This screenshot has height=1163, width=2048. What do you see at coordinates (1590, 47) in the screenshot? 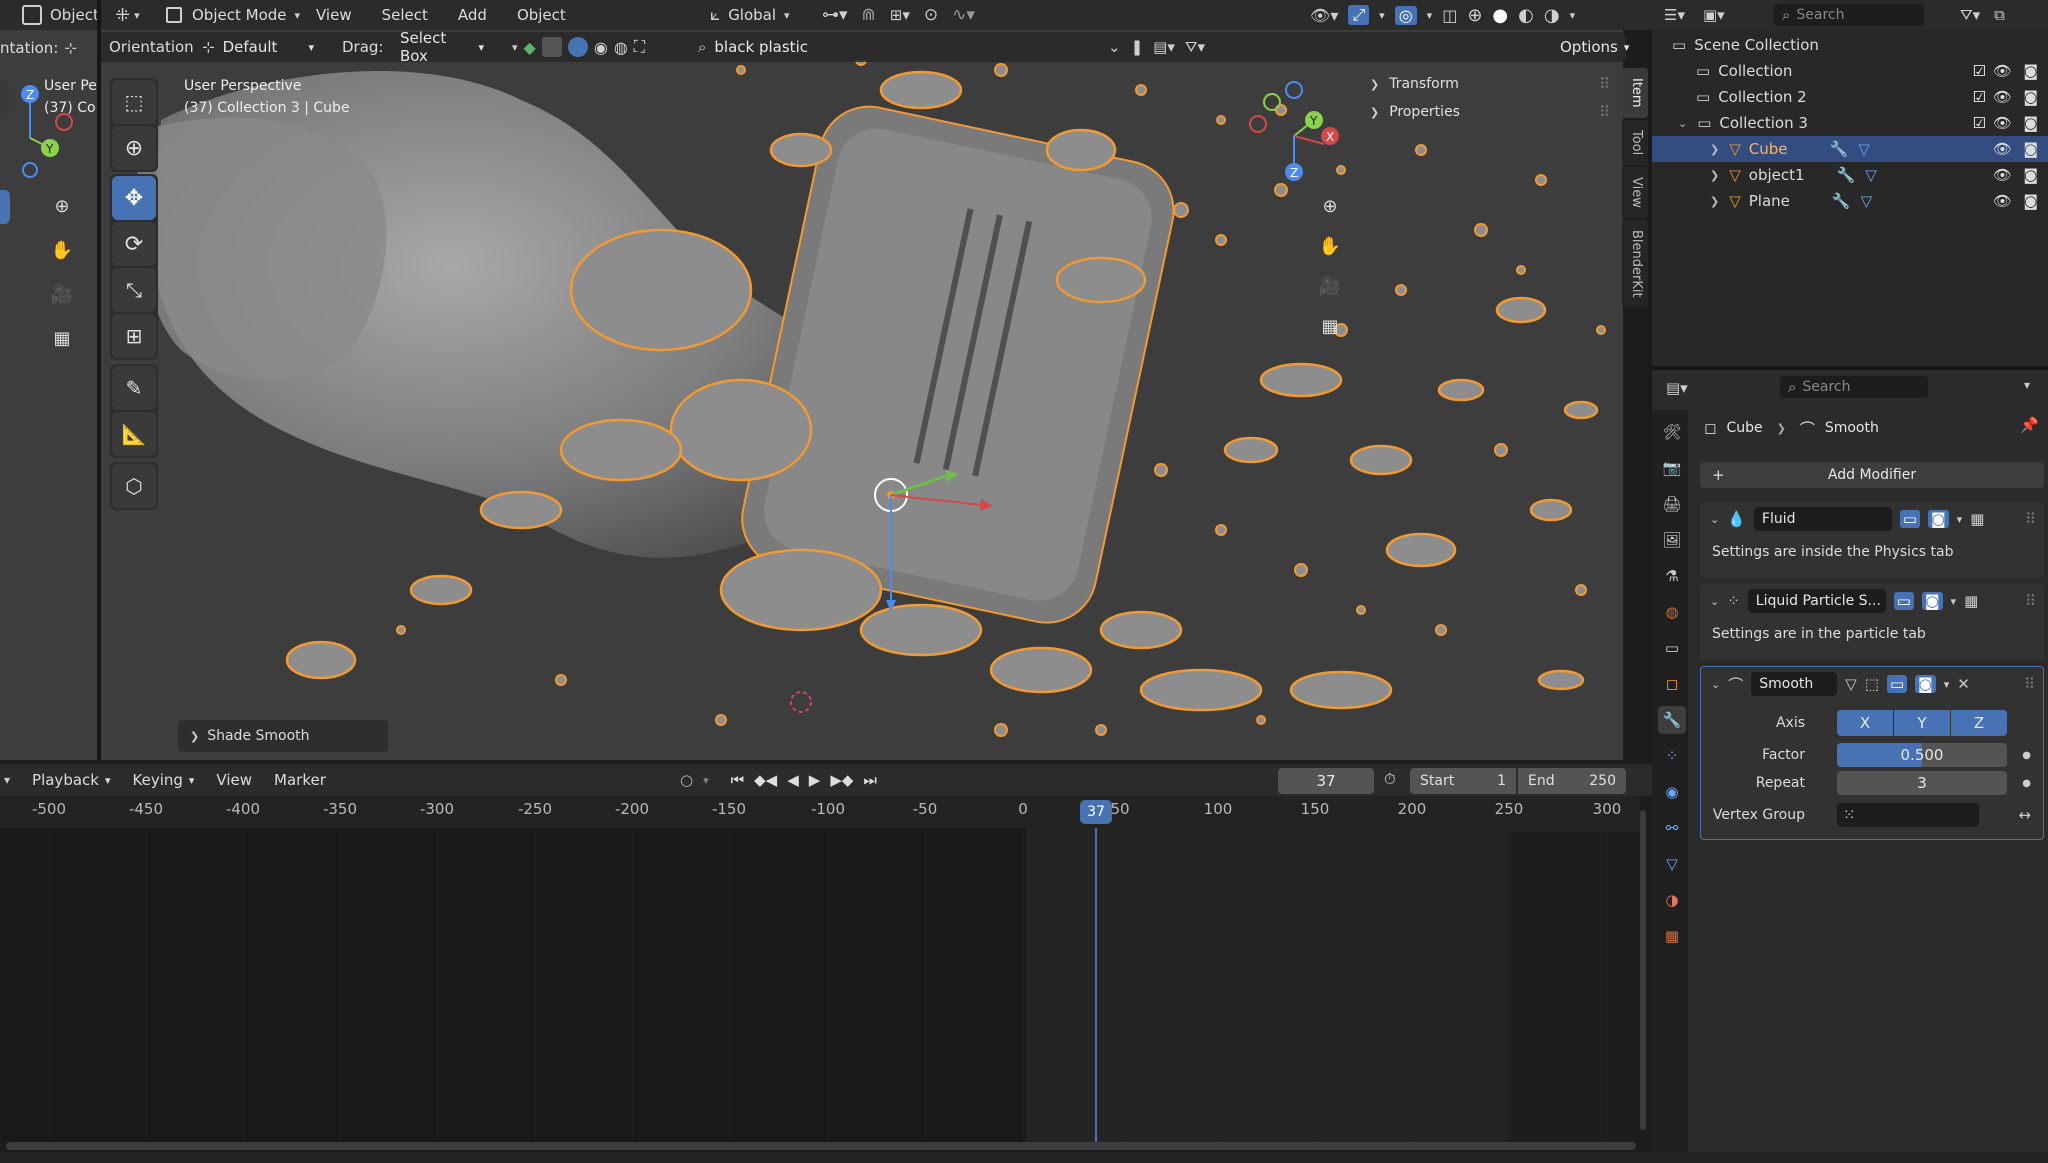
I see `options-button: Options ▾` at bounding box center [1590, 47].